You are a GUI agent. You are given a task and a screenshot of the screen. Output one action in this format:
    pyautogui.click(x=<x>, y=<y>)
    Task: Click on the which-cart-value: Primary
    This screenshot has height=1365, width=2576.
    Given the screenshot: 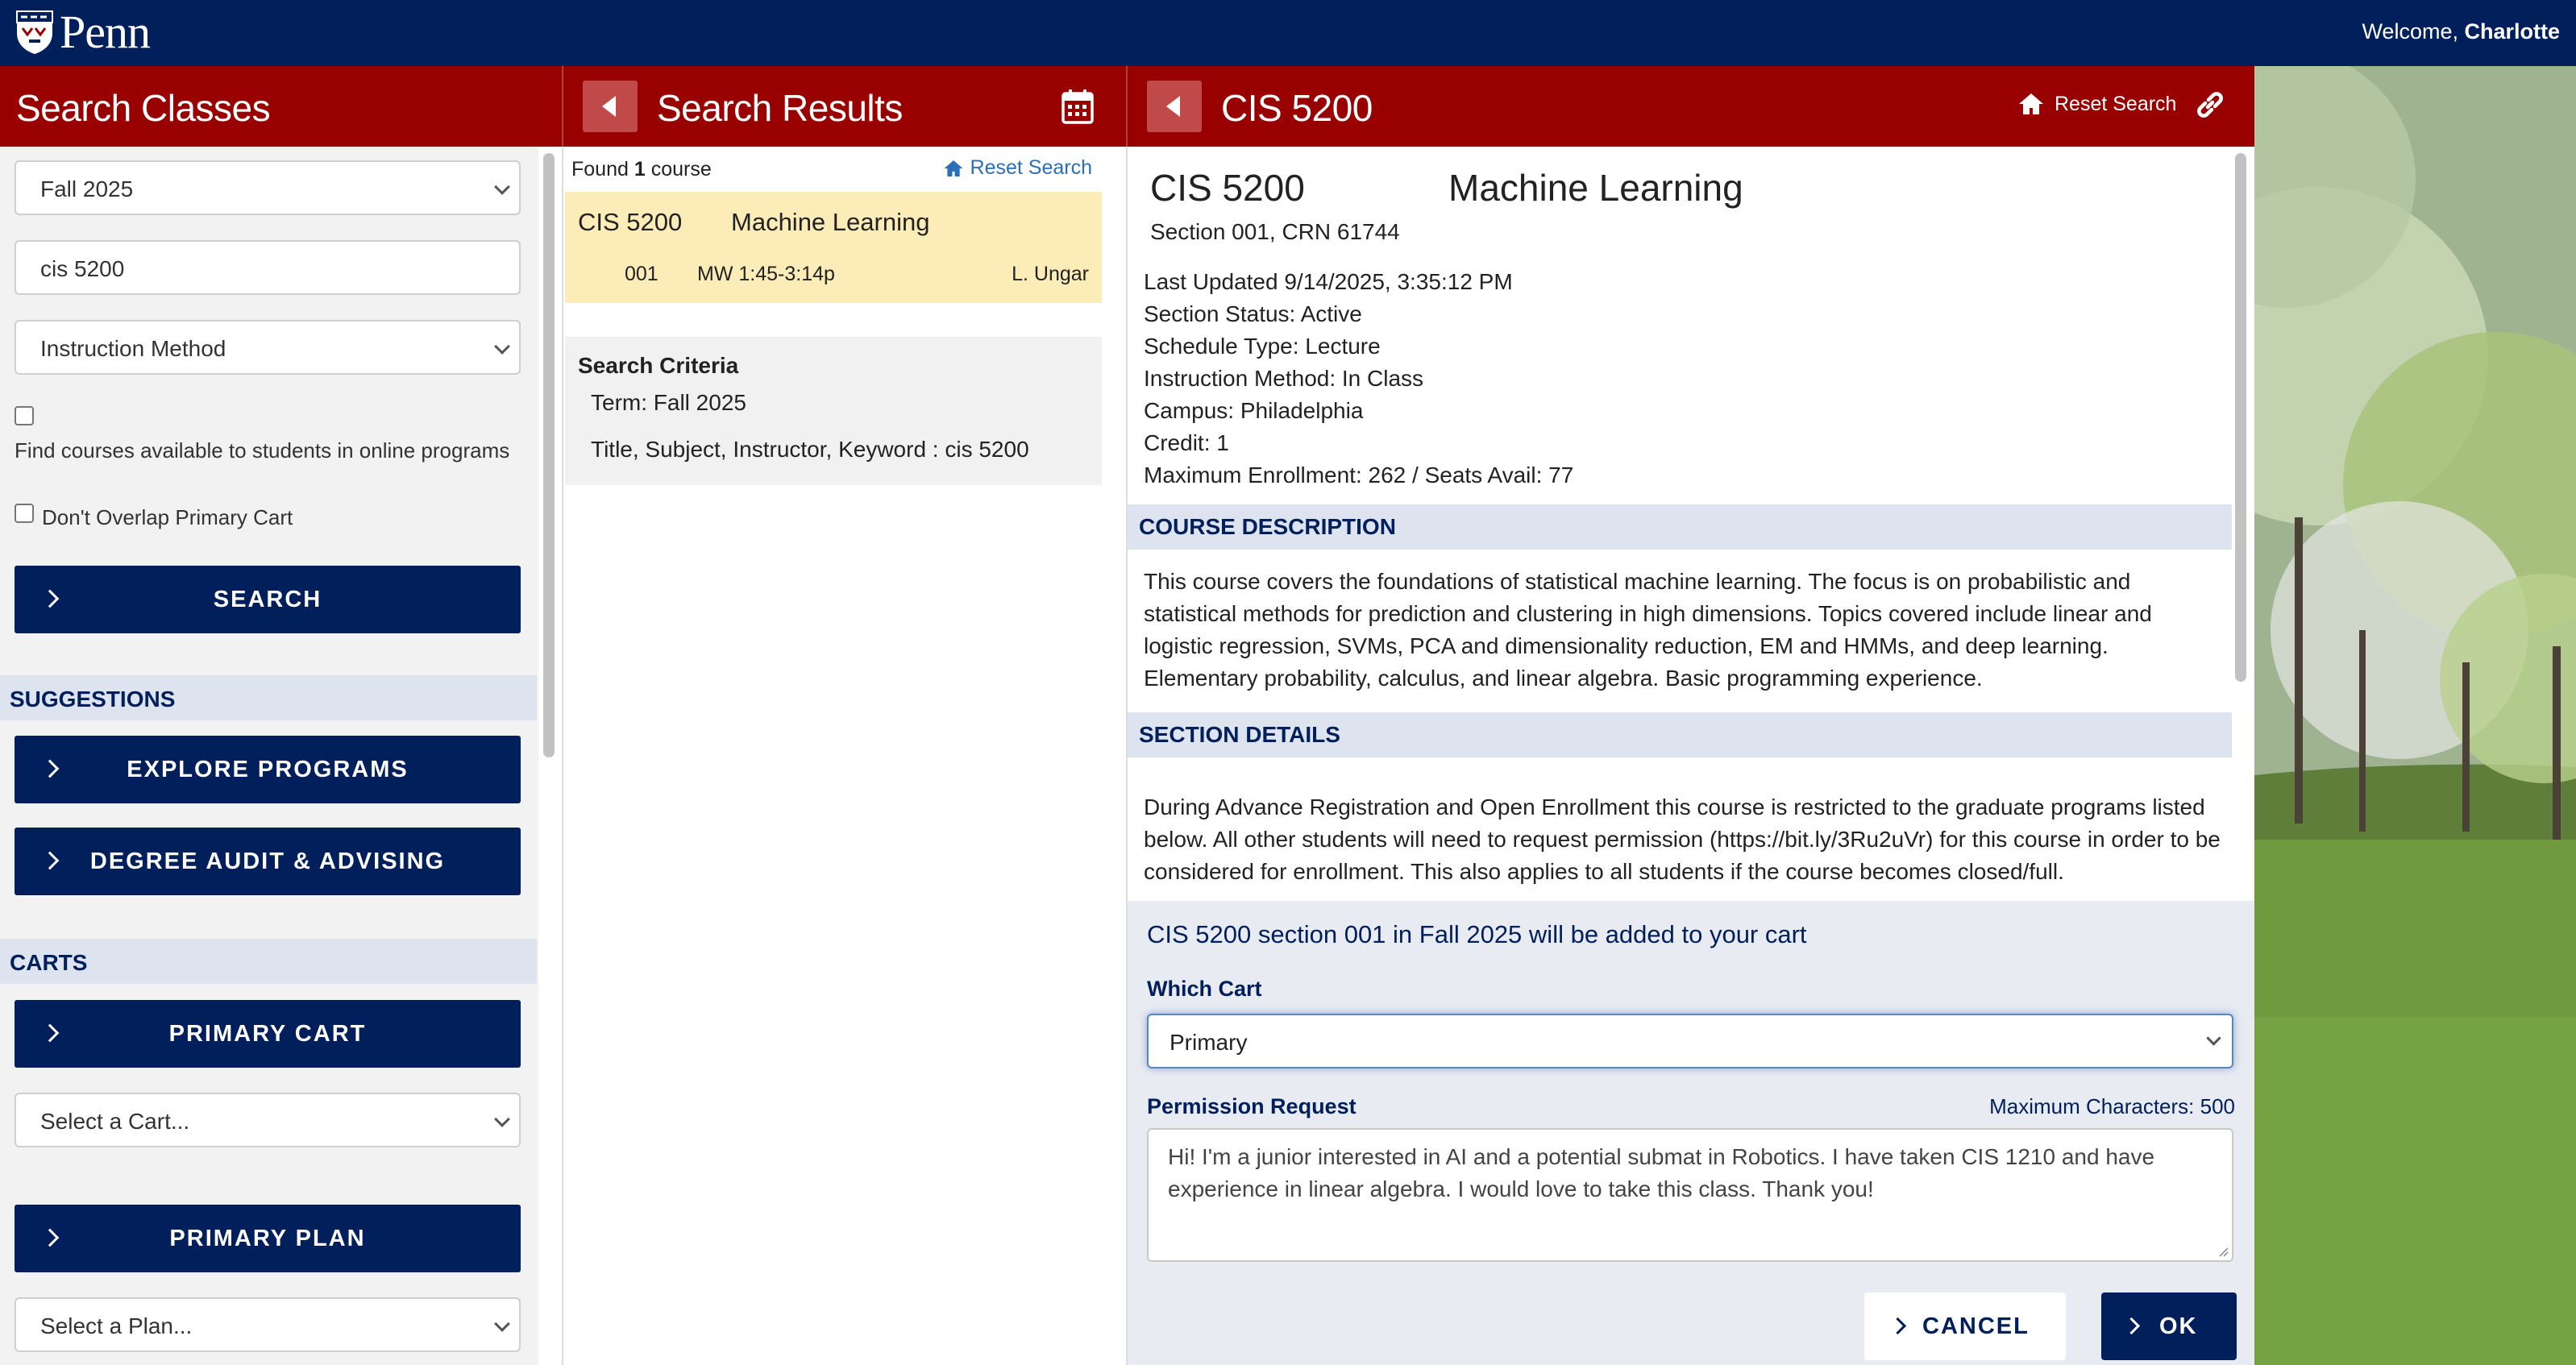 What is the action you would take?
    pyautogui.click(x=1209, y=1042)
    